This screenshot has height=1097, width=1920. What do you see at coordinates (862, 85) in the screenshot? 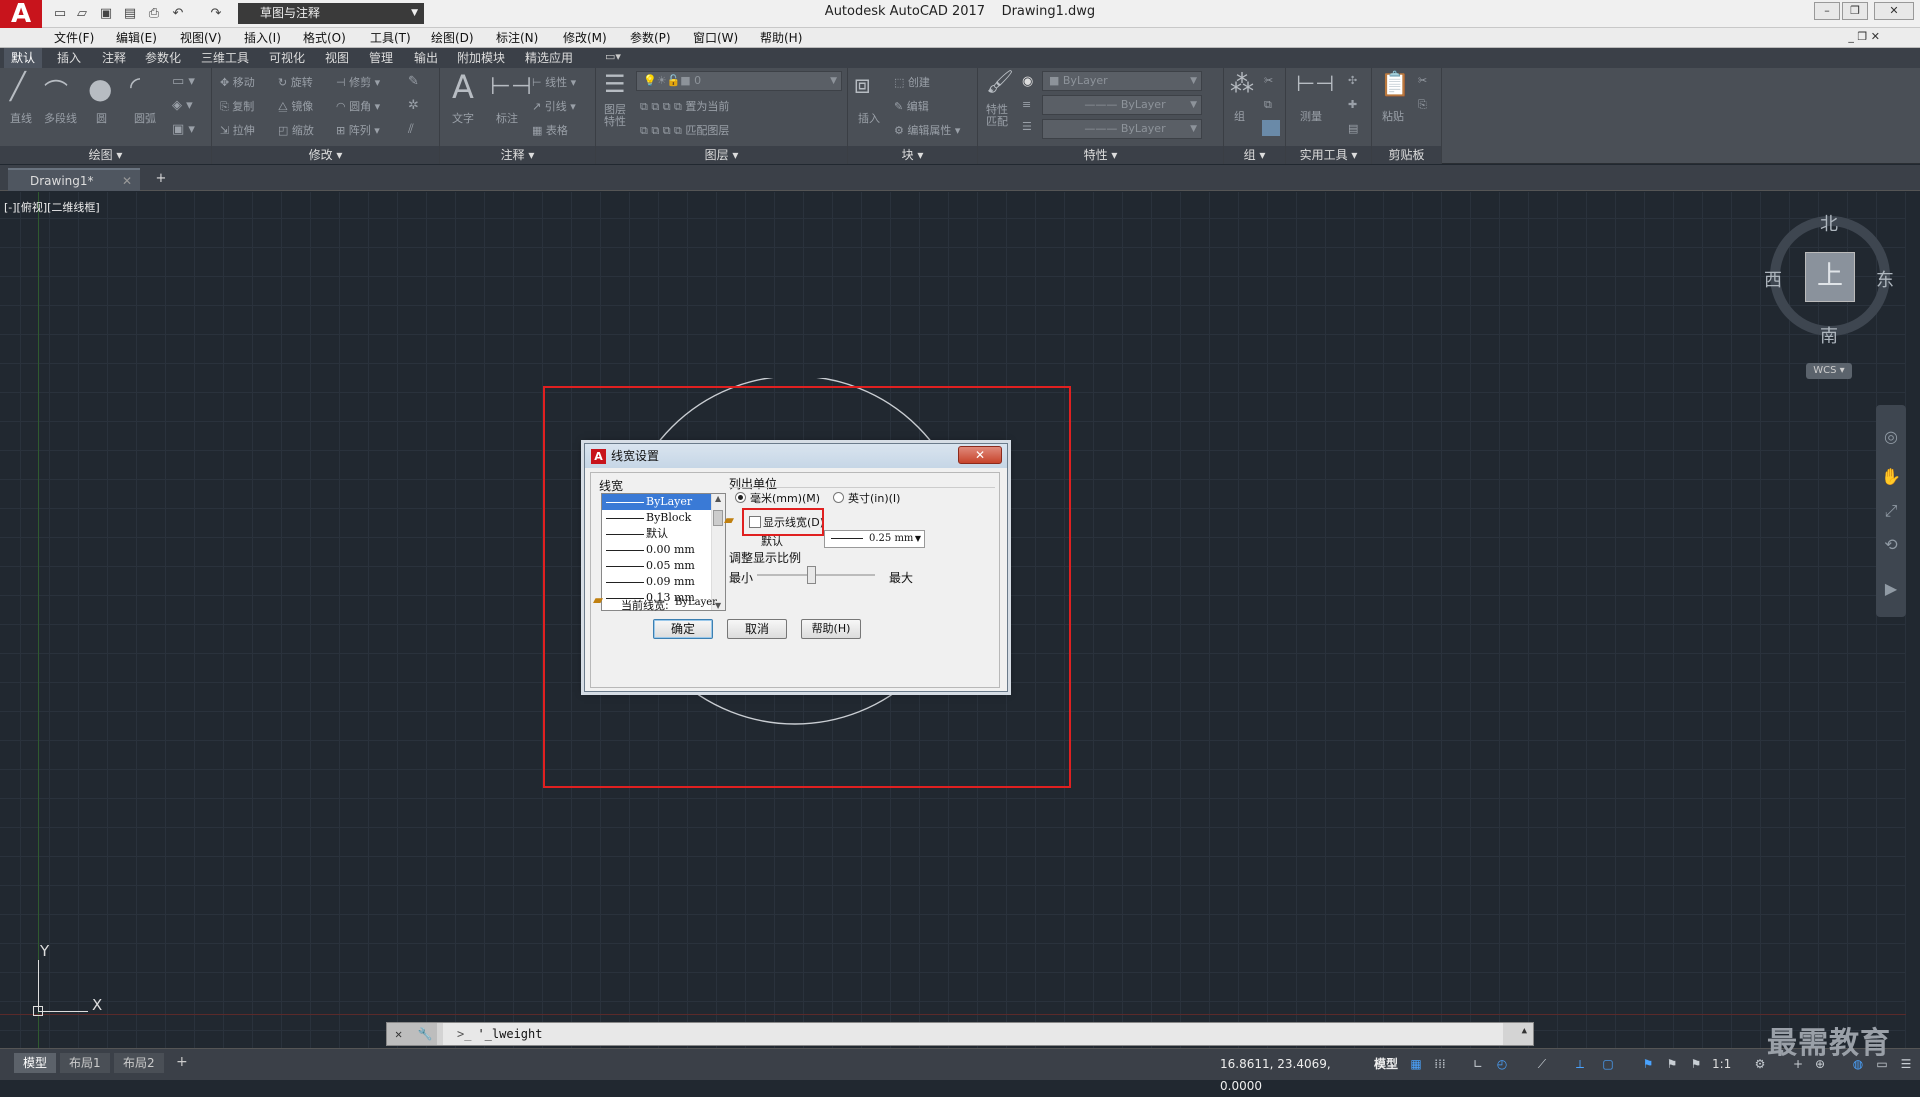
I see `insert-block-icon: ⧈` at bounding box center [862, 85].